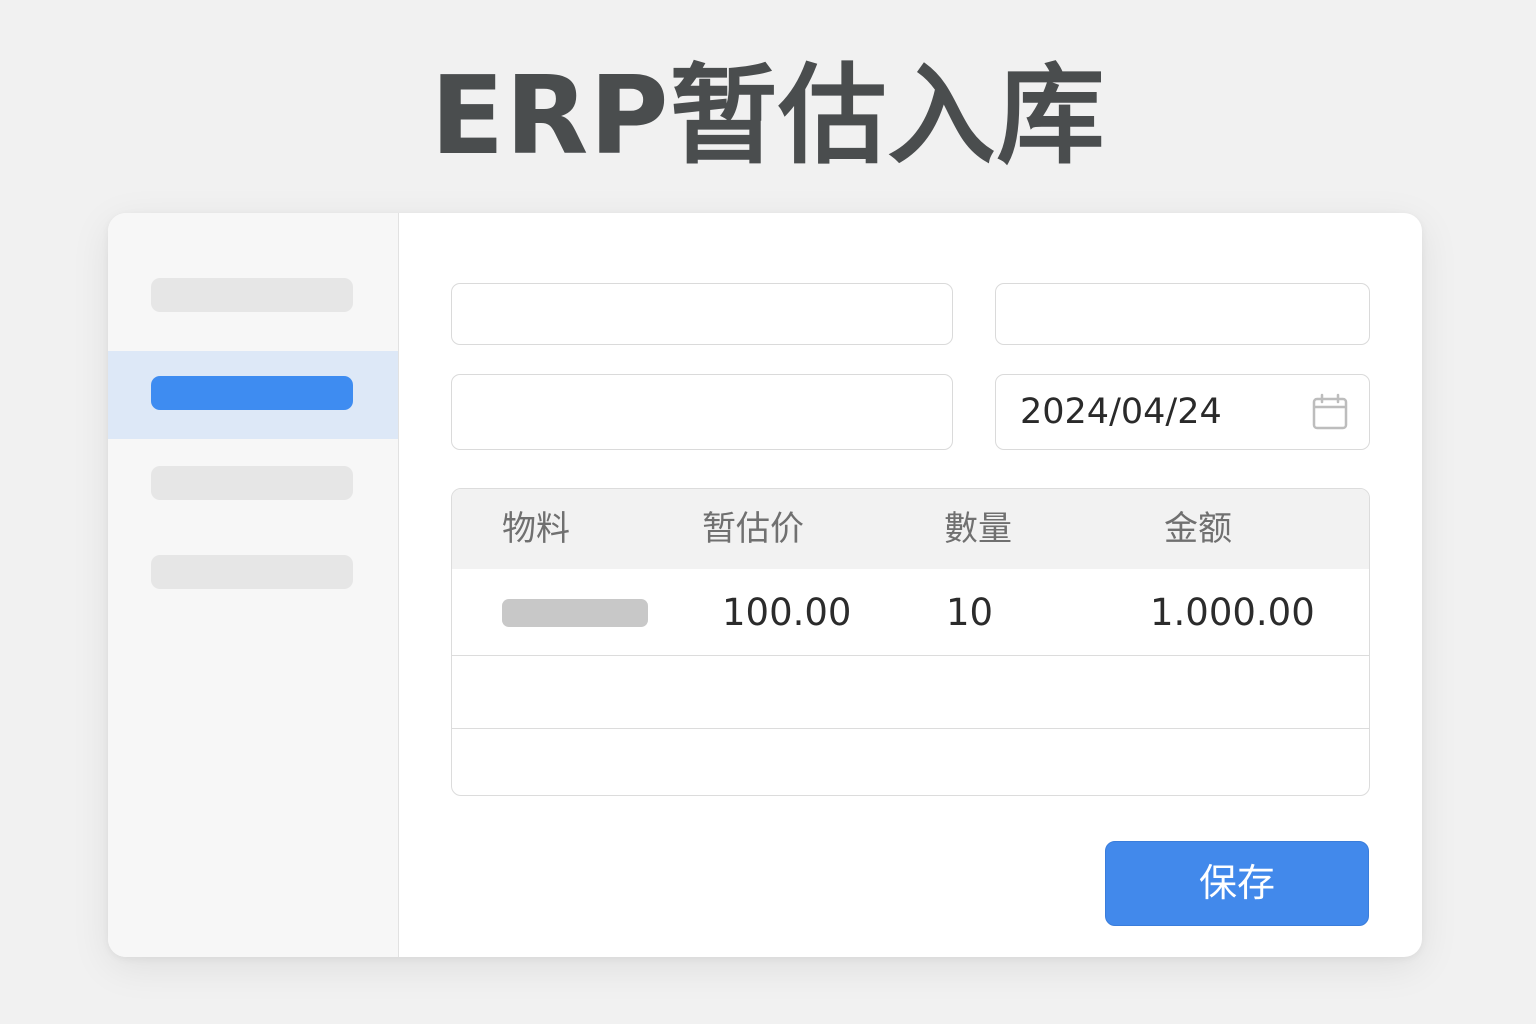  Describe the element at coordinates (1182, 314) in the screenshot. I see `input-field-top-right` at that location.